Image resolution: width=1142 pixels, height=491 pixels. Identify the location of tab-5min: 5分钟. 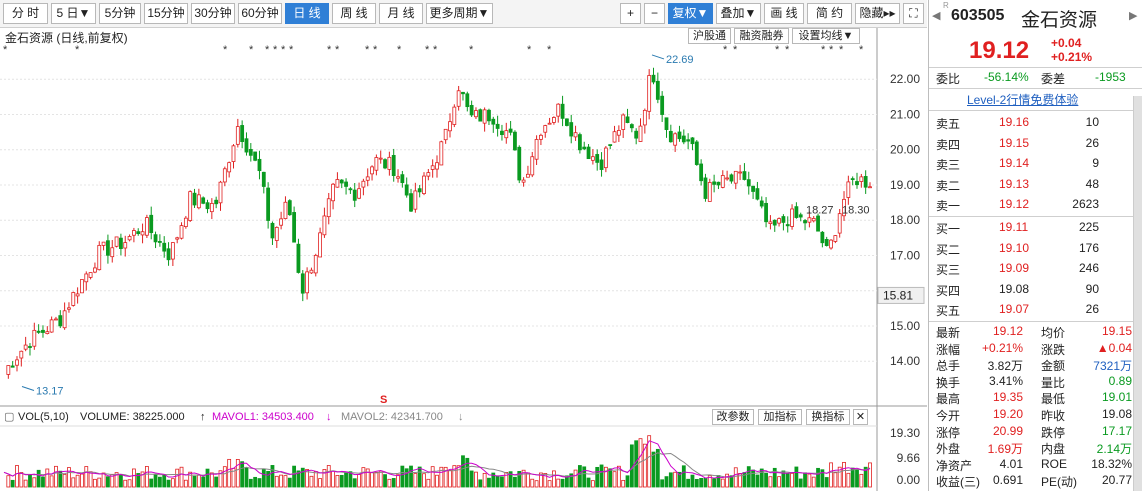
(120, 13).